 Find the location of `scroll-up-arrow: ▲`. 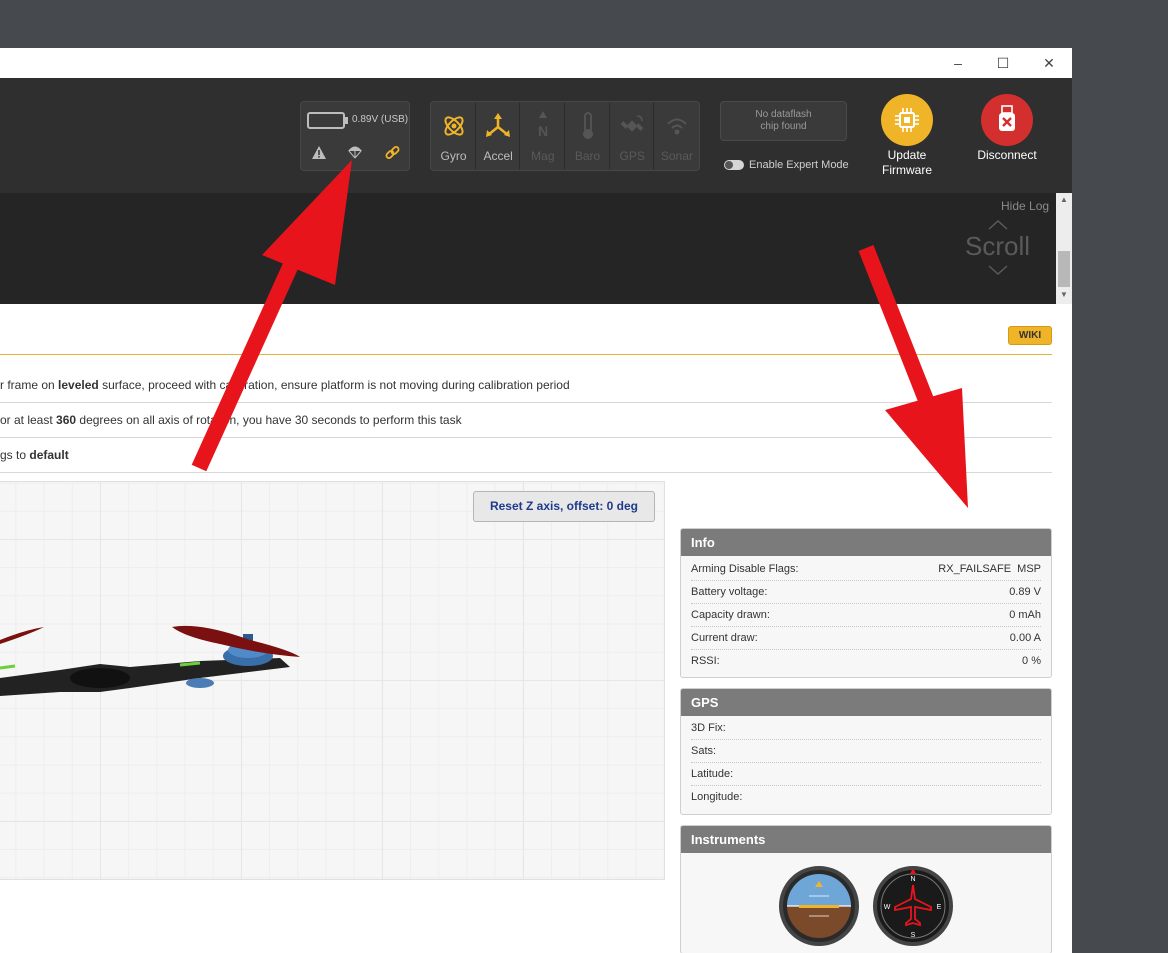

scroll-up-arrow: ▲ is located at coordinates (1064, 200).